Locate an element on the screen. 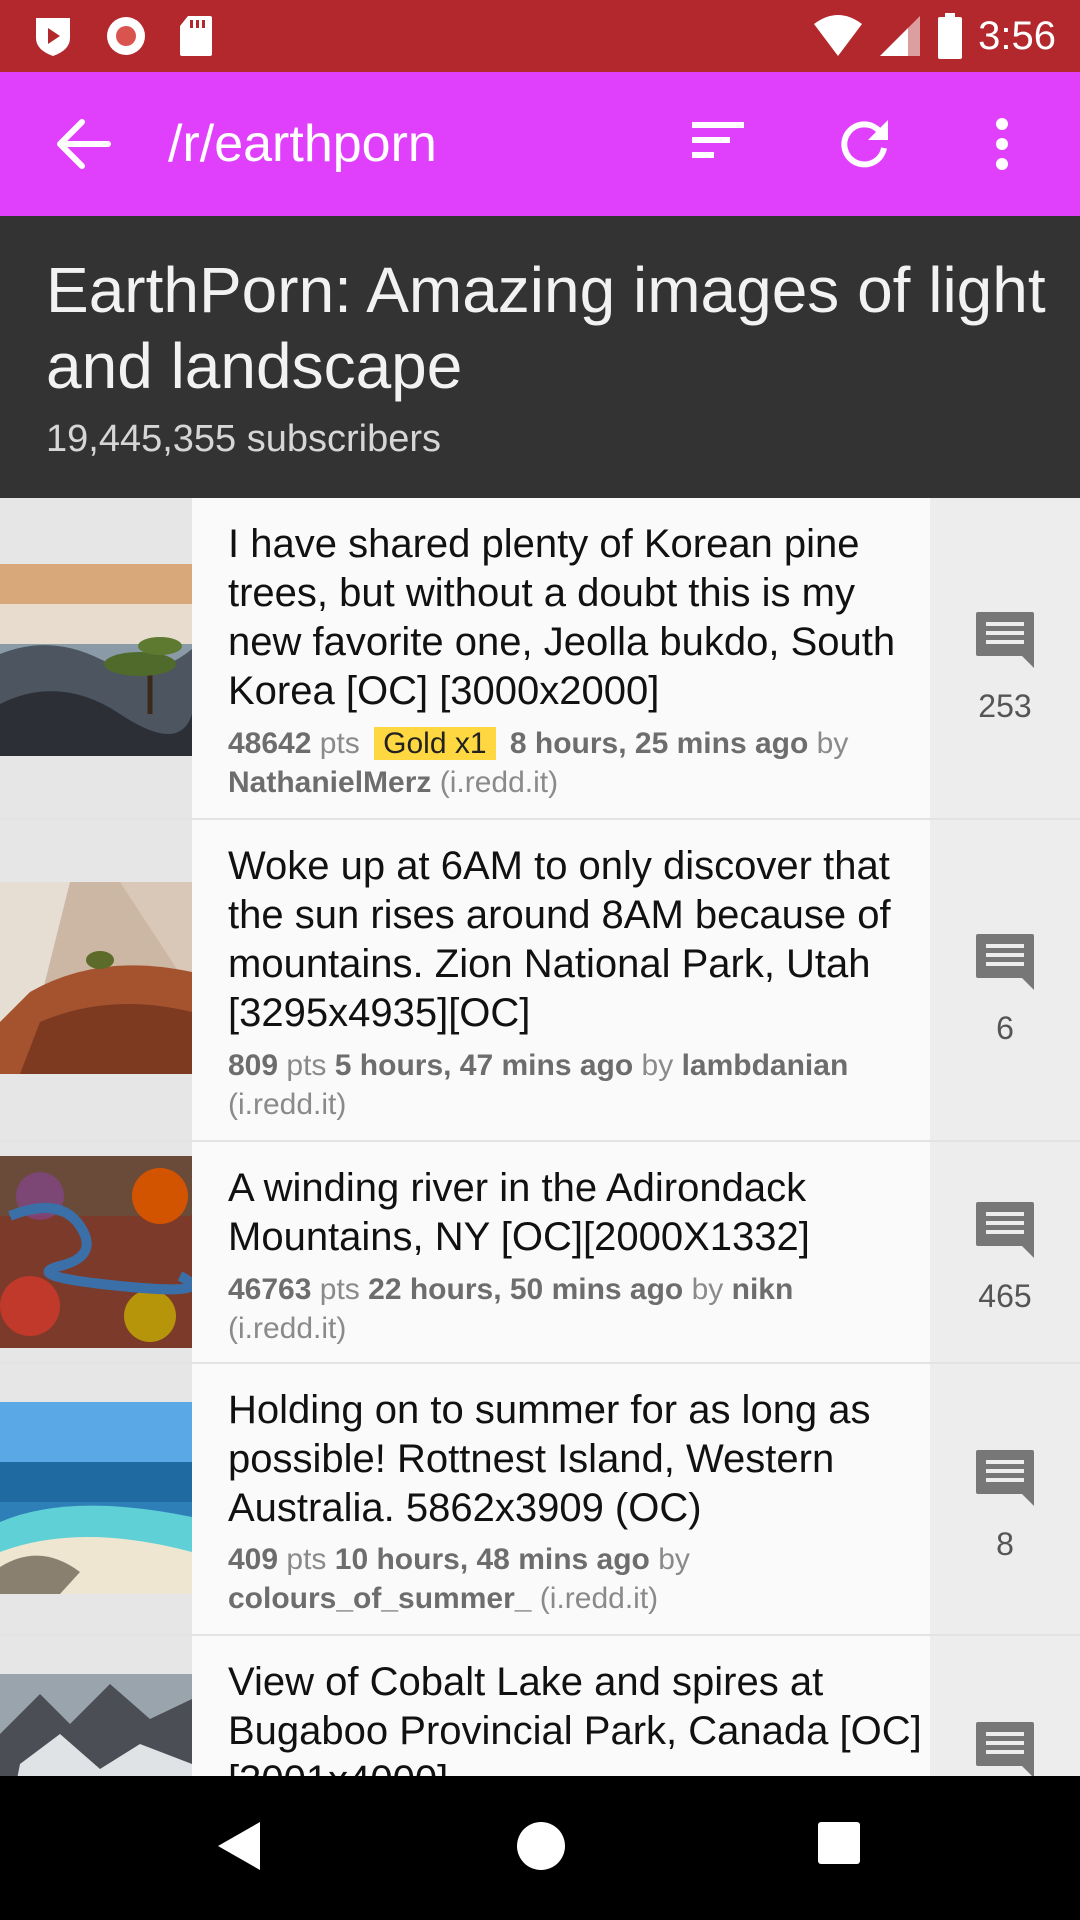 This screenshot has height=1920, width=1080. comments-button: 6 is located at coordinates (1005, 980).